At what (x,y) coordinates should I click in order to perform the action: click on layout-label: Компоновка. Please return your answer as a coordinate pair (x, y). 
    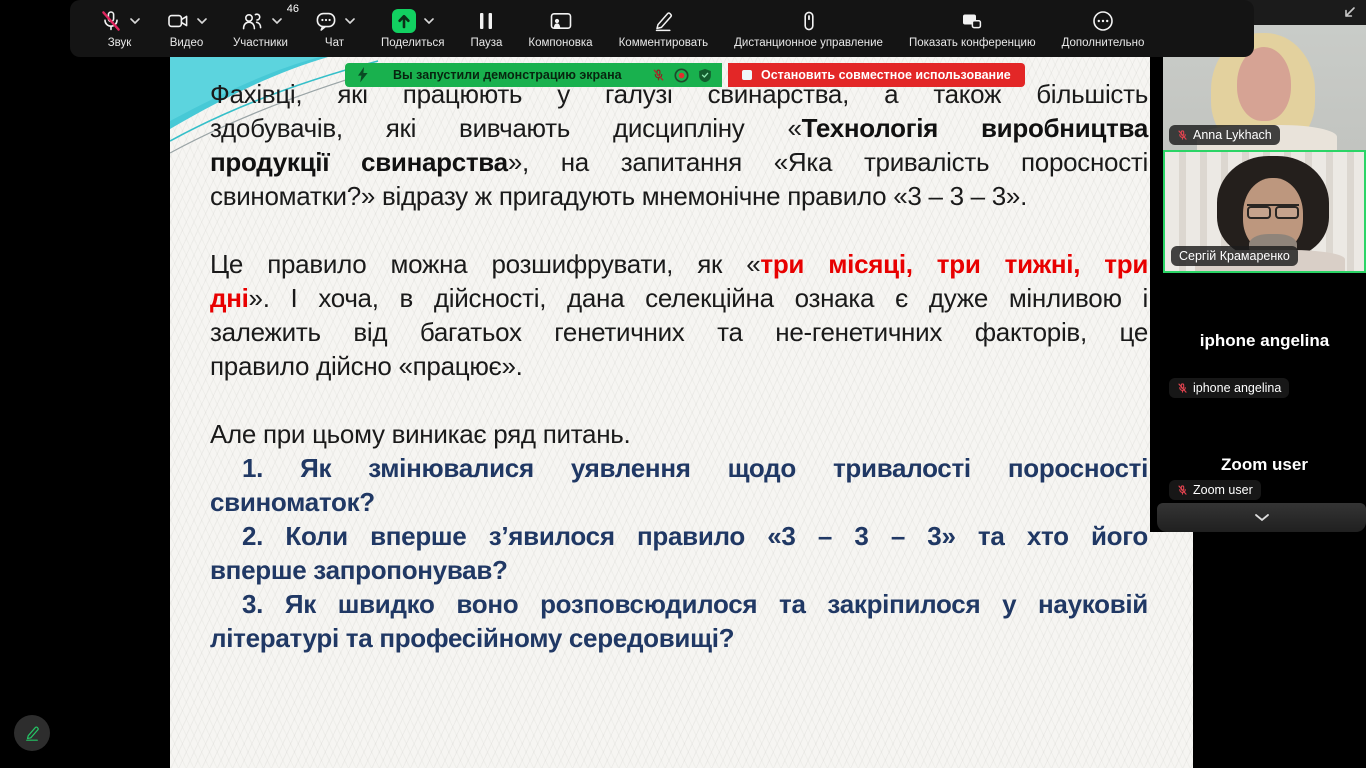
    Looking at the image, I should click on (560, 43).